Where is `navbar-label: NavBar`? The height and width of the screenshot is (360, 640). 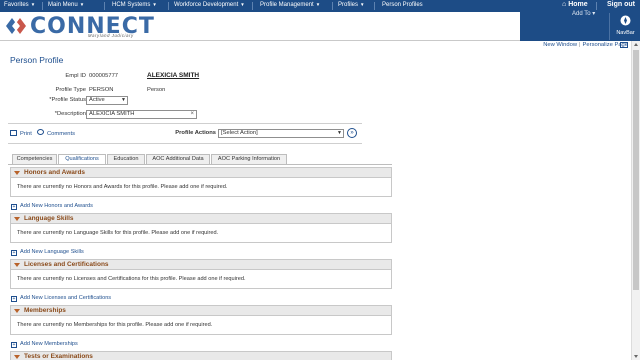
navbar-label: NavBar is located at coordinates (625, 33).